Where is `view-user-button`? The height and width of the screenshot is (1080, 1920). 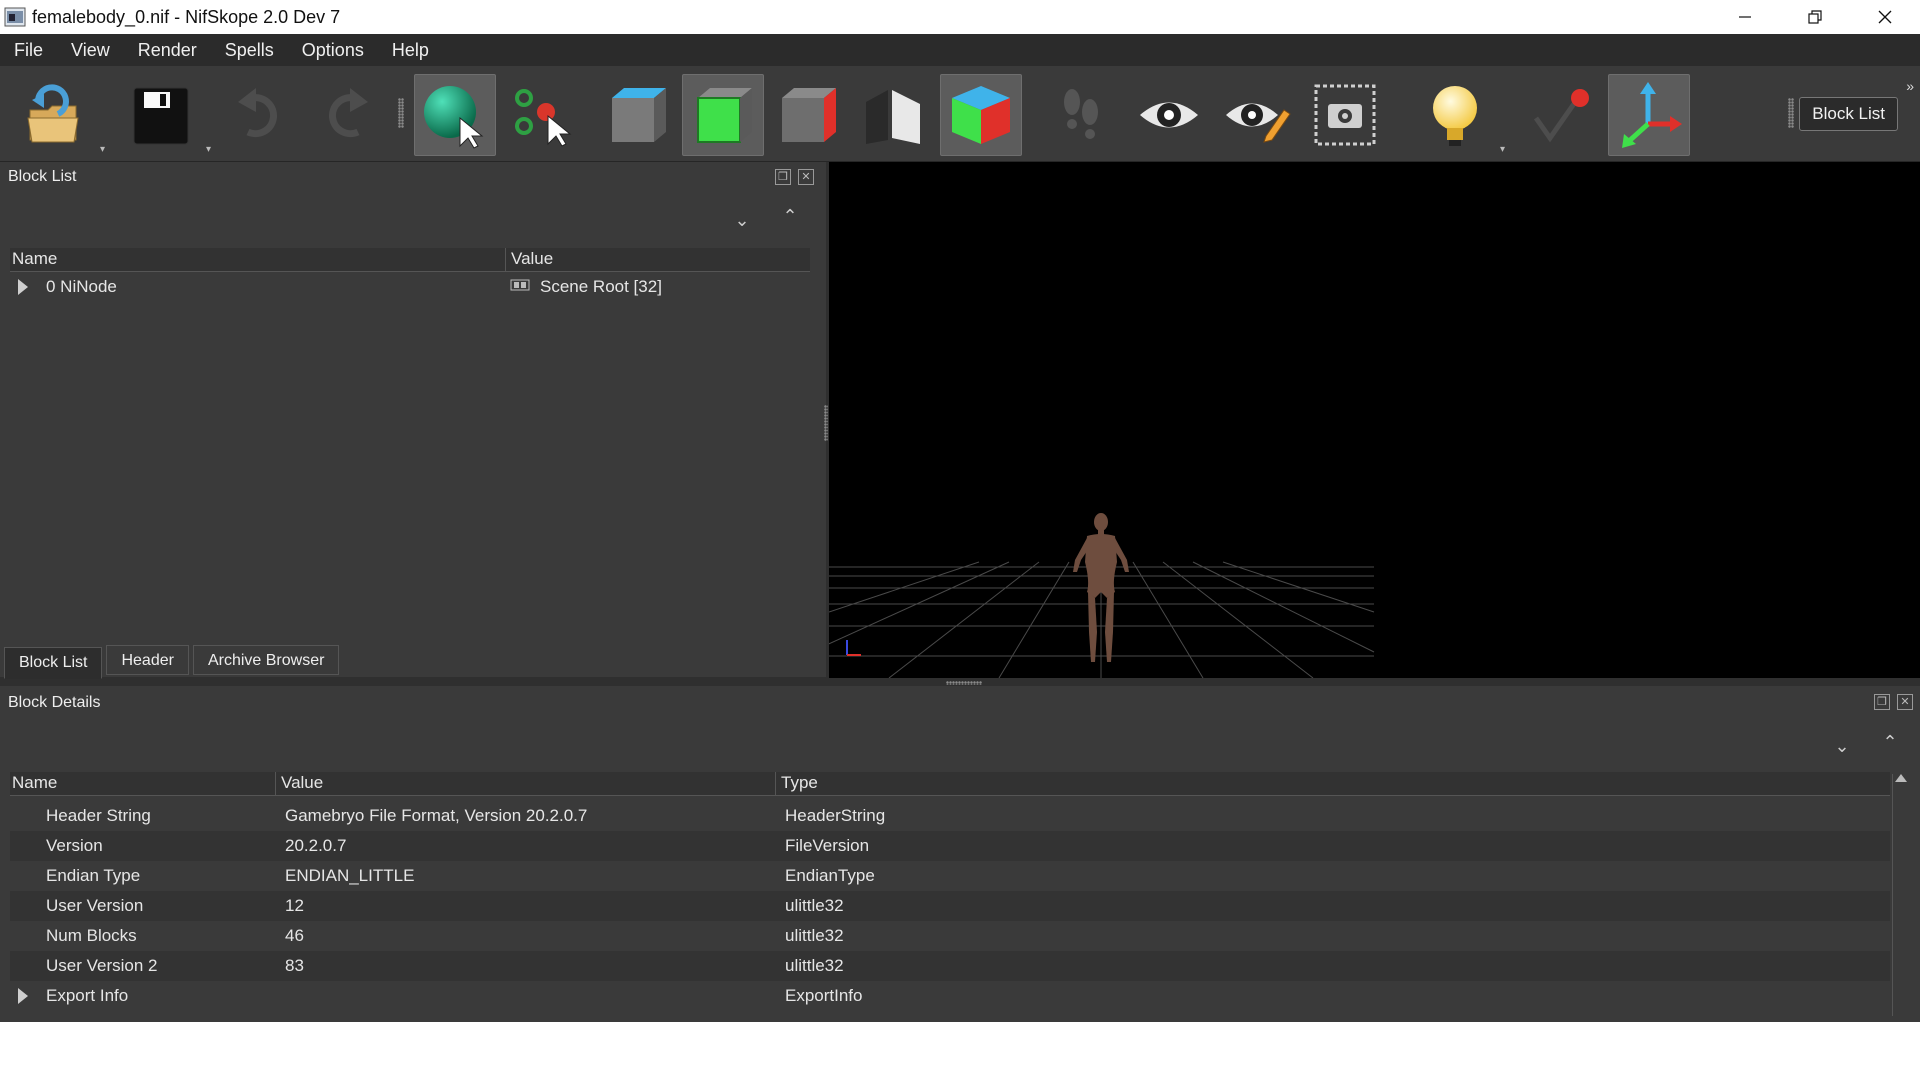
view-user-button is located at coordinates (893, 115).